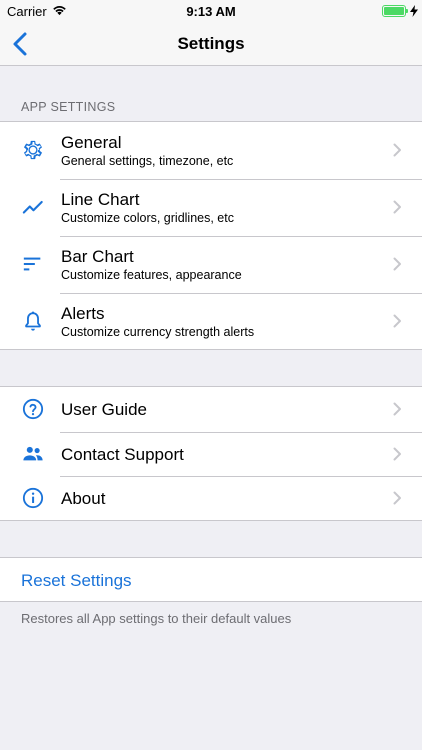 The image size is (422, 750). I want to click on status-time: 9:13 AM, so click(211, 11).